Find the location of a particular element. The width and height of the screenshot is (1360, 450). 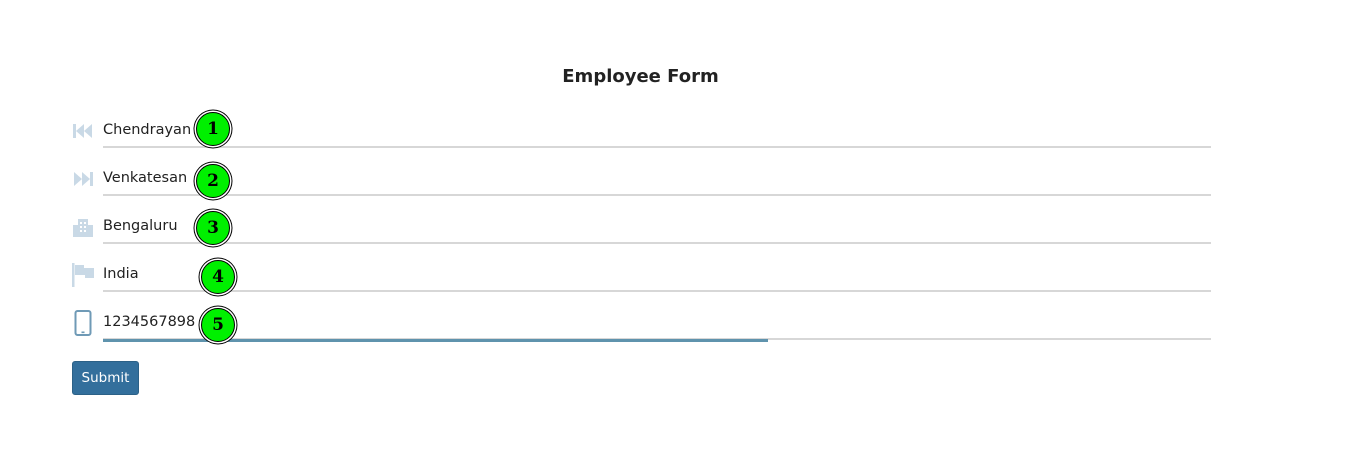

phone-focus-bar is located at coordinates (435, 340).